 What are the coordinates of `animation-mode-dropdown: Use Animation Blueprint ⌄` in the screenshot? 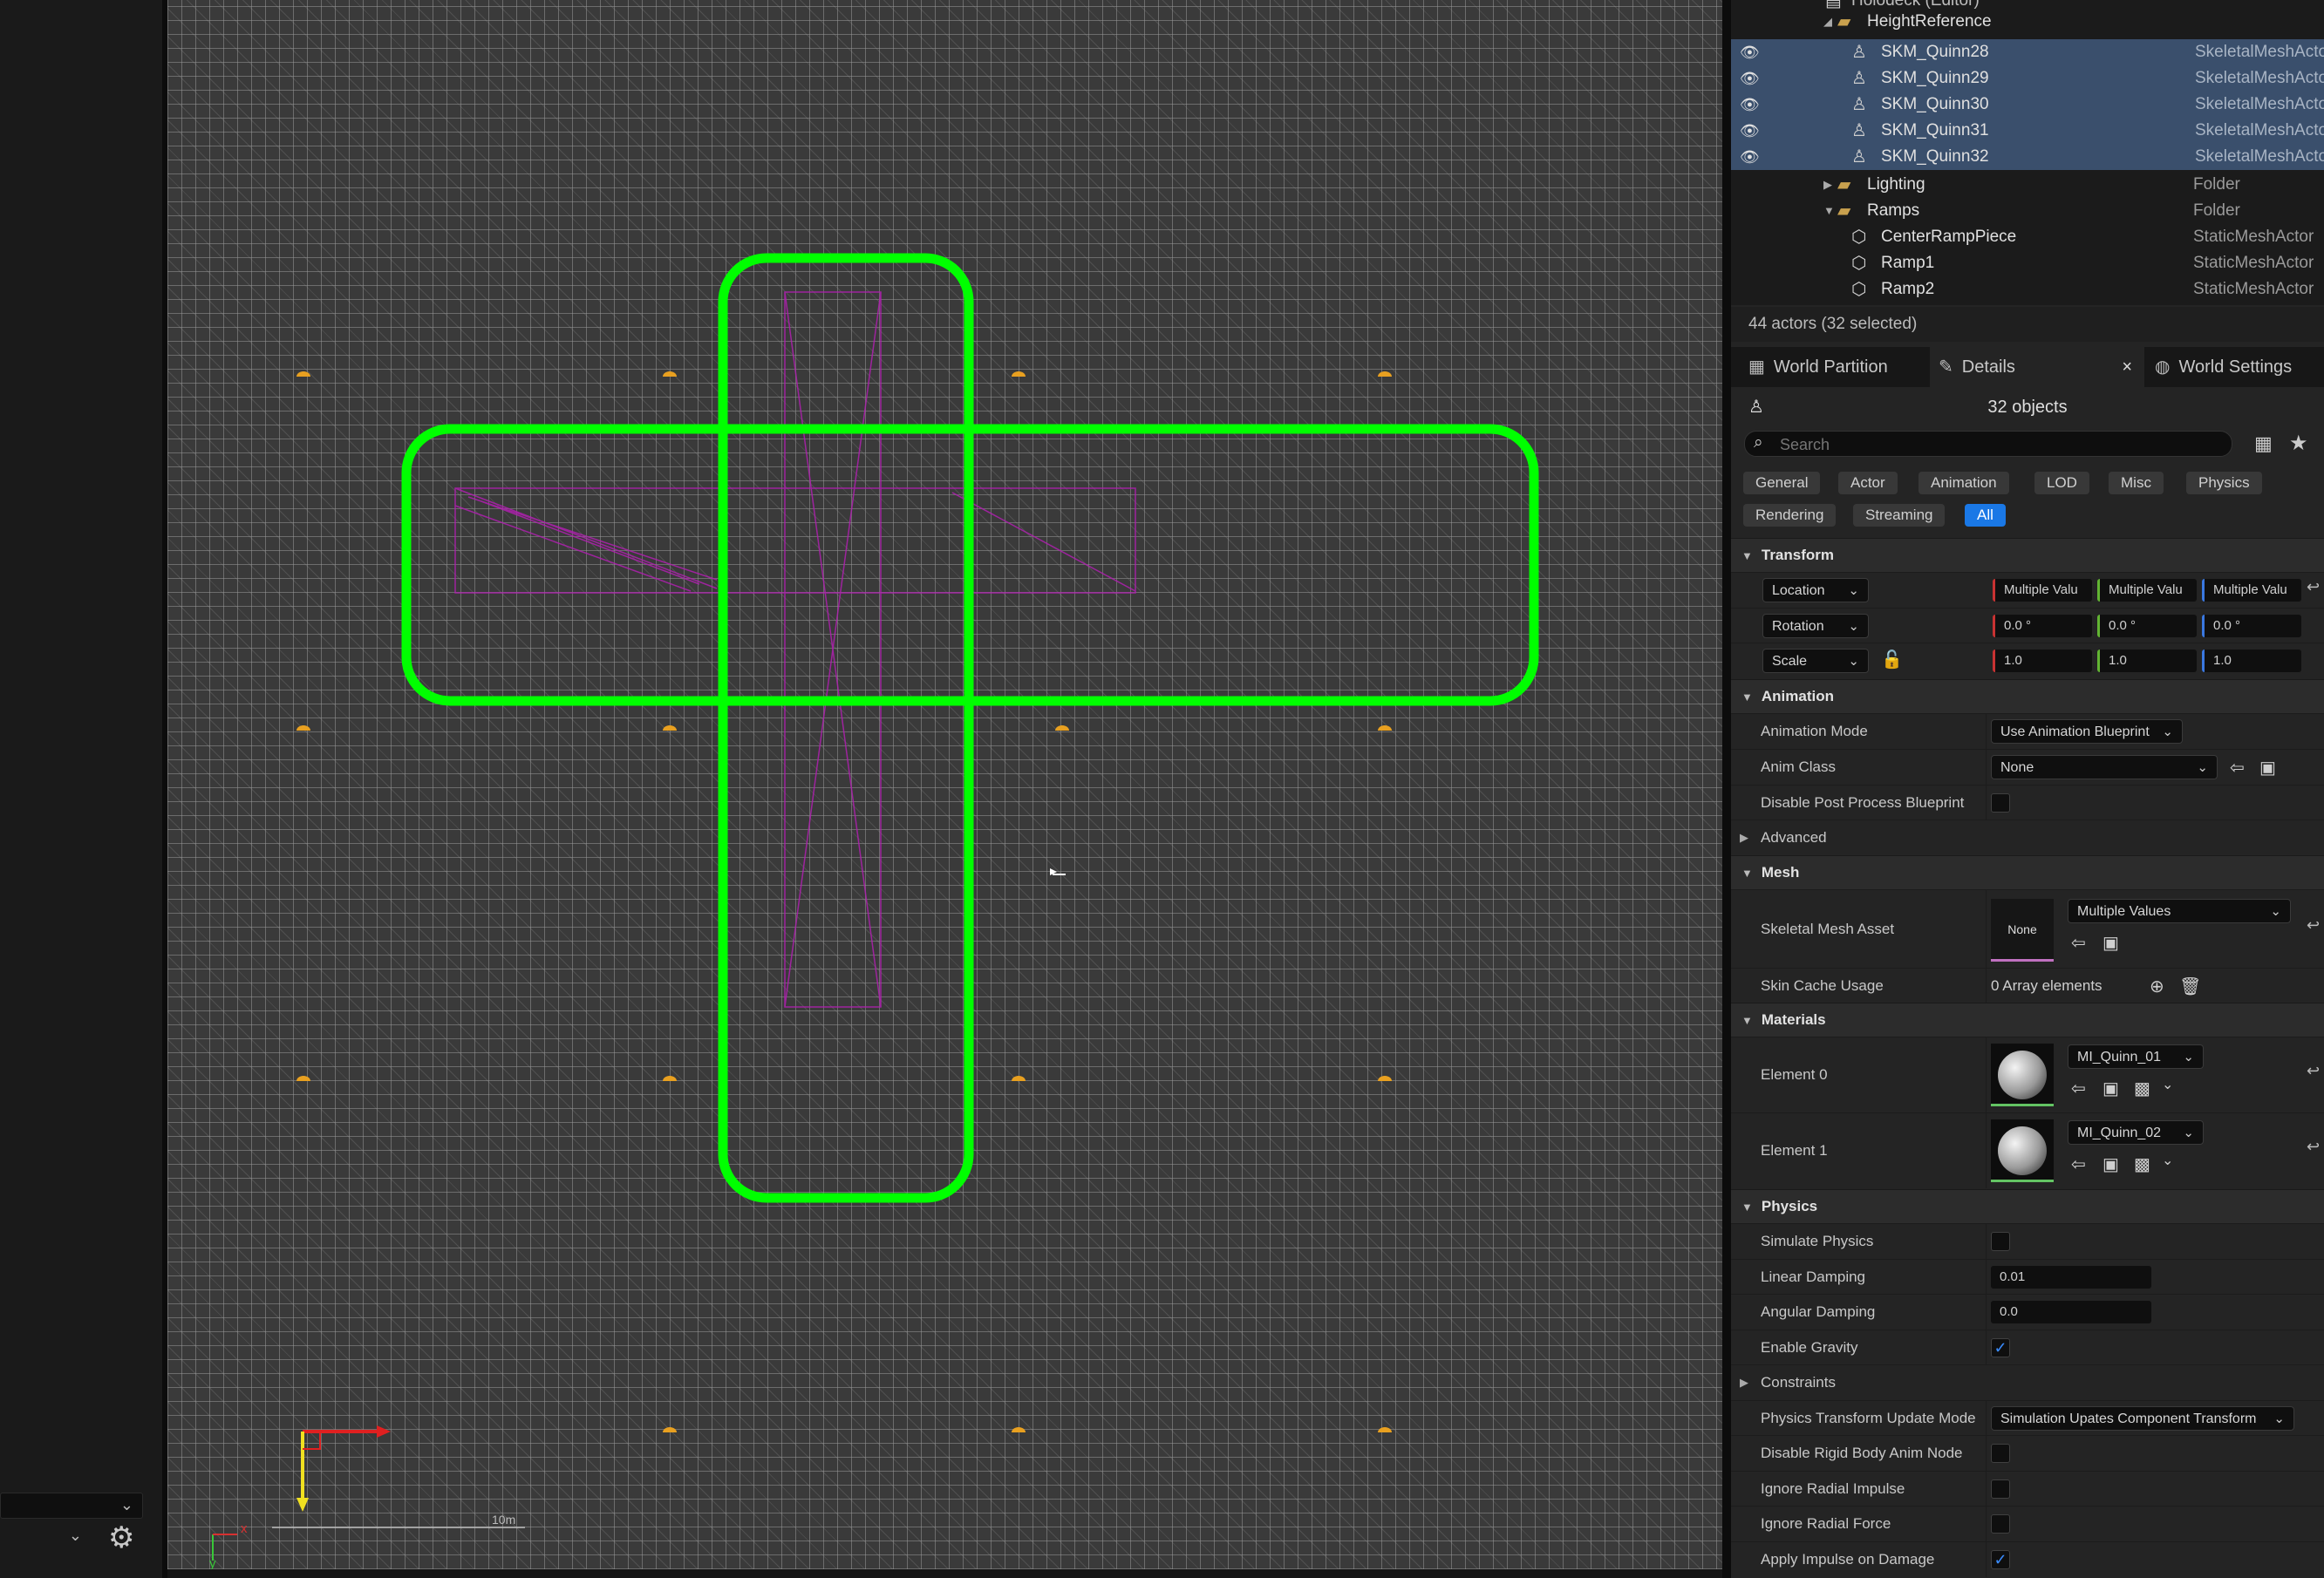 It's located at (2087, 731).